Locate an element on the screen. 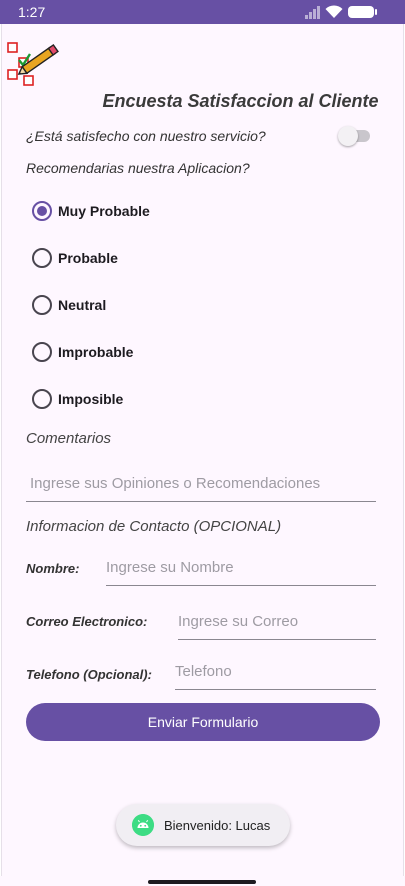  switch-thumb is located at coordinates (348, 136).